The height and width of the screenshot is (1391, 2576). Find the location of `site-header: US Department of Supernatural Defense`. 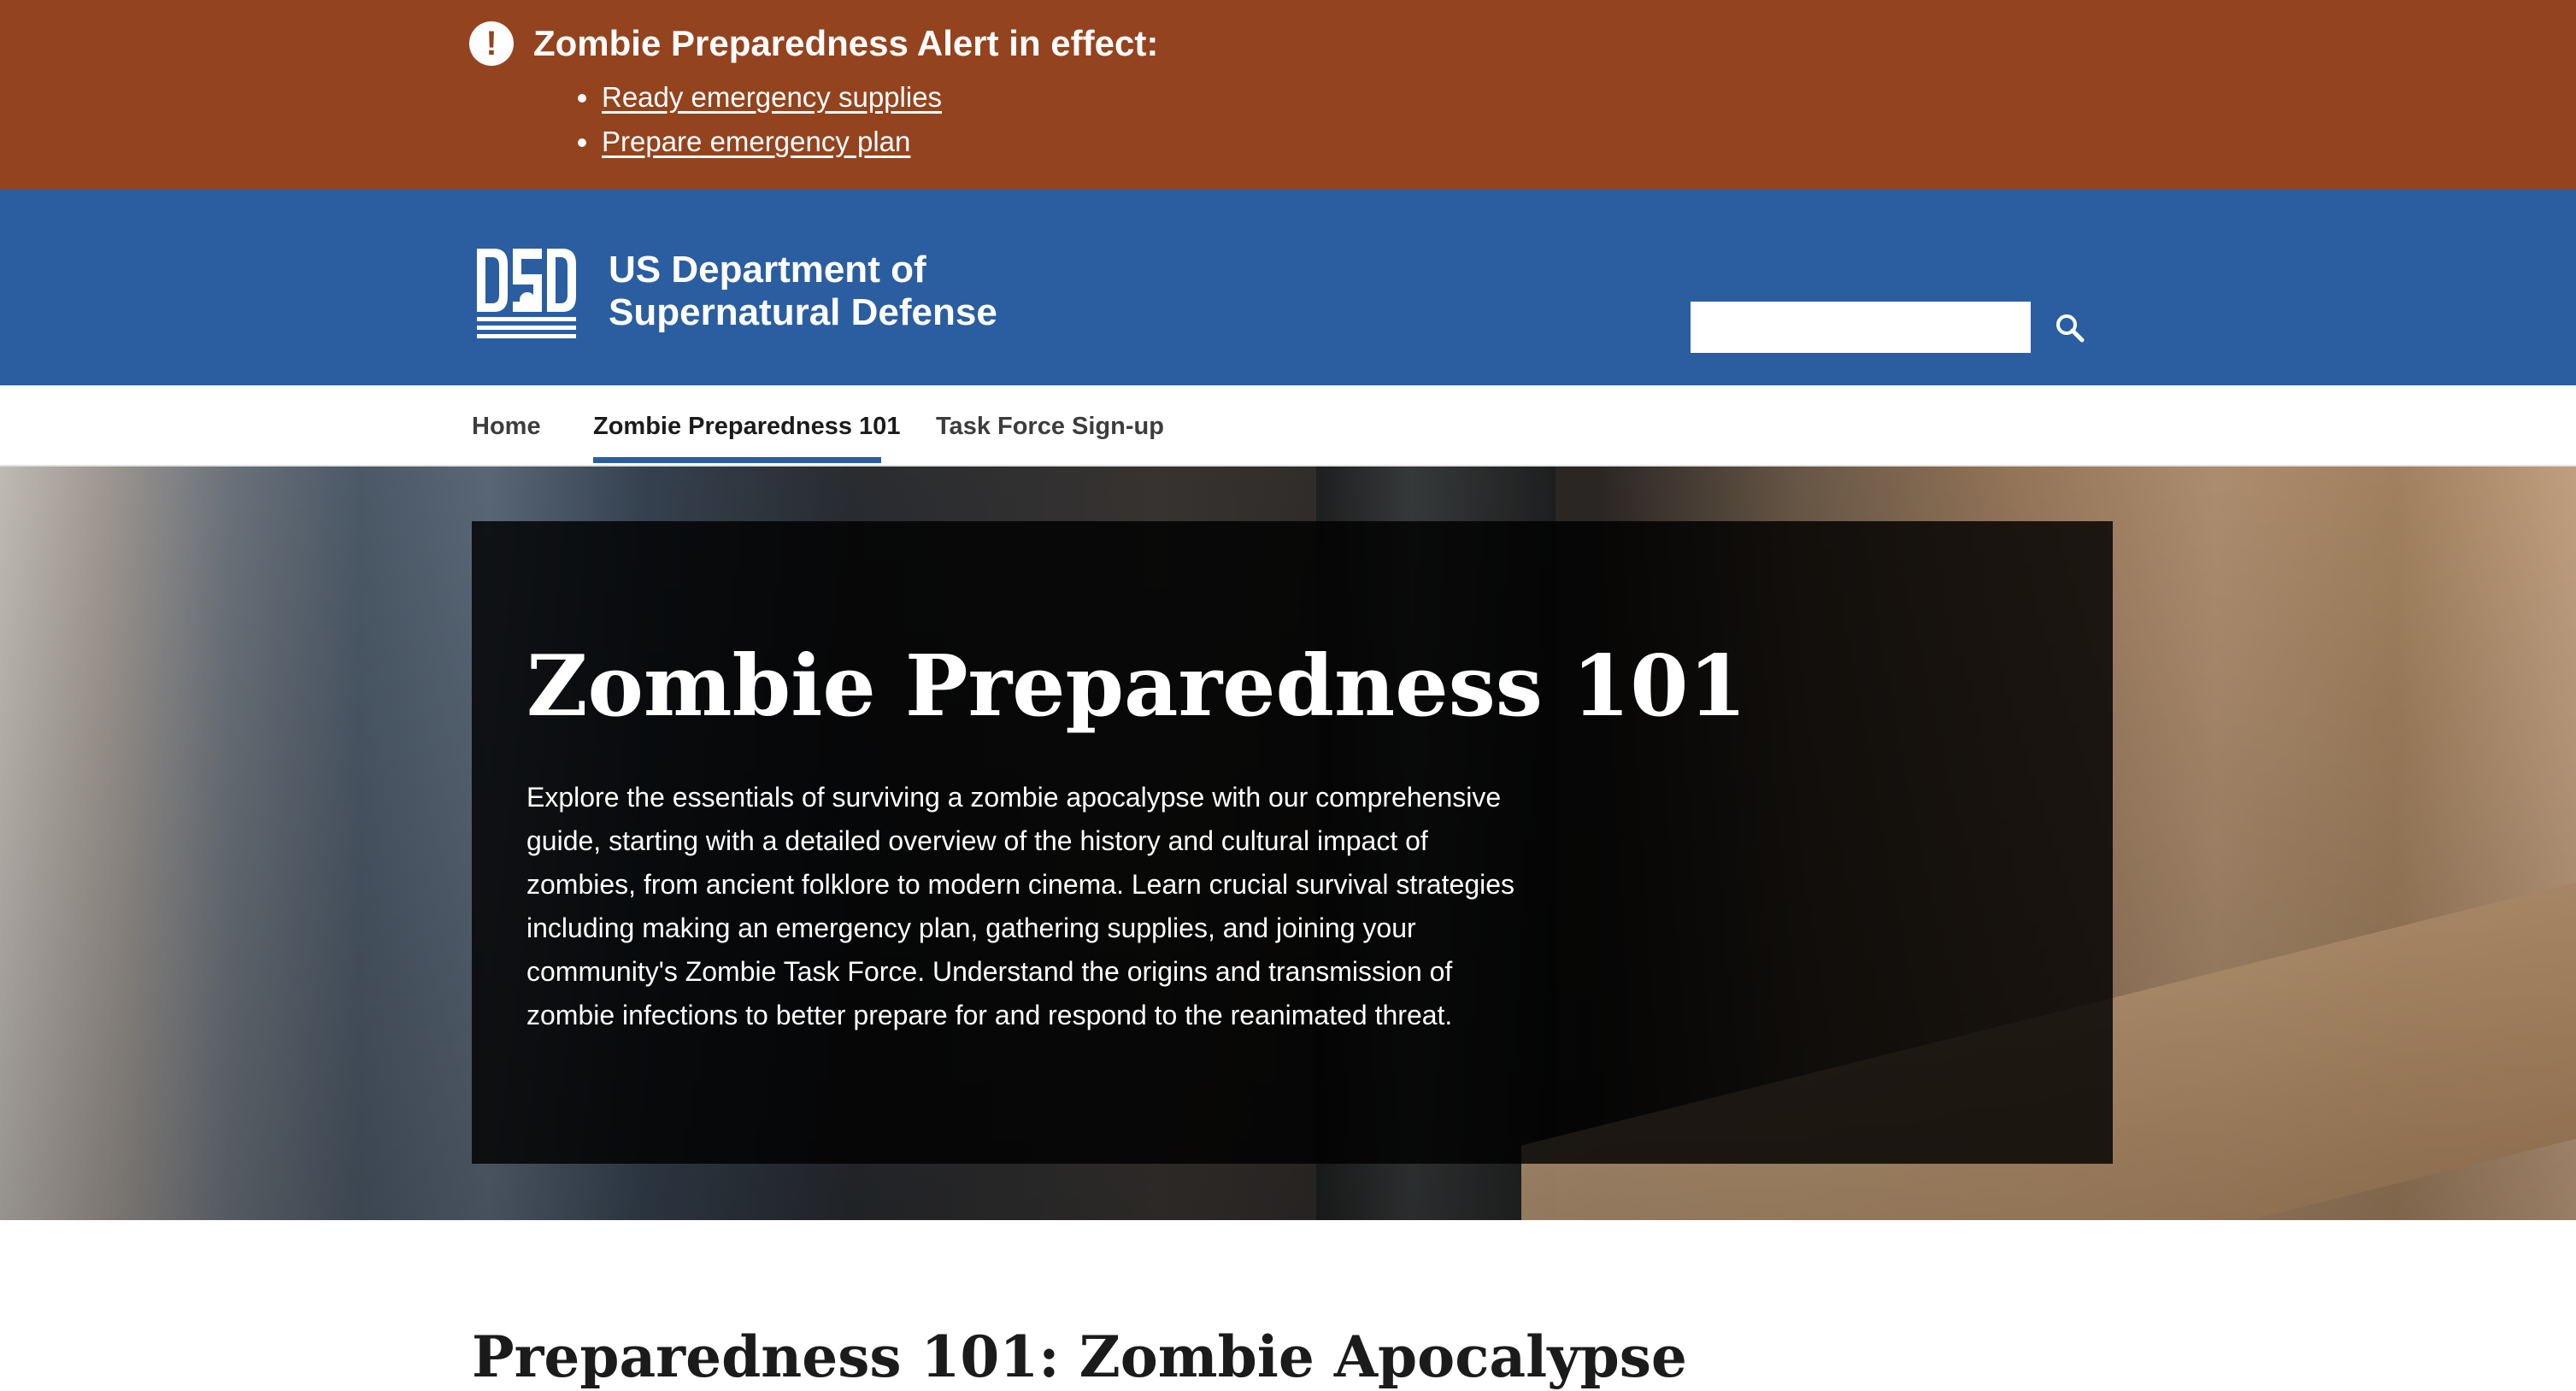

site-header: US Department of Supernatural Defense is located at coordinates (1288, 287).